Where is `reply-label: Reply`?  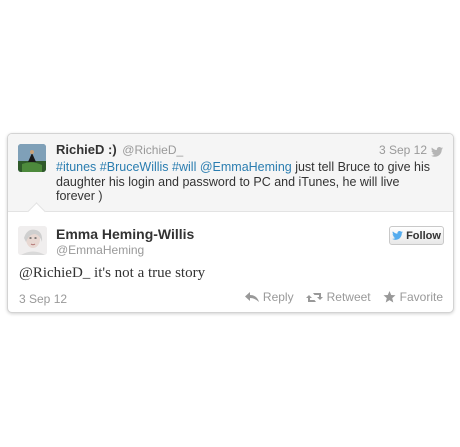 reply-label: Reply is located at coordinates (278, 297).